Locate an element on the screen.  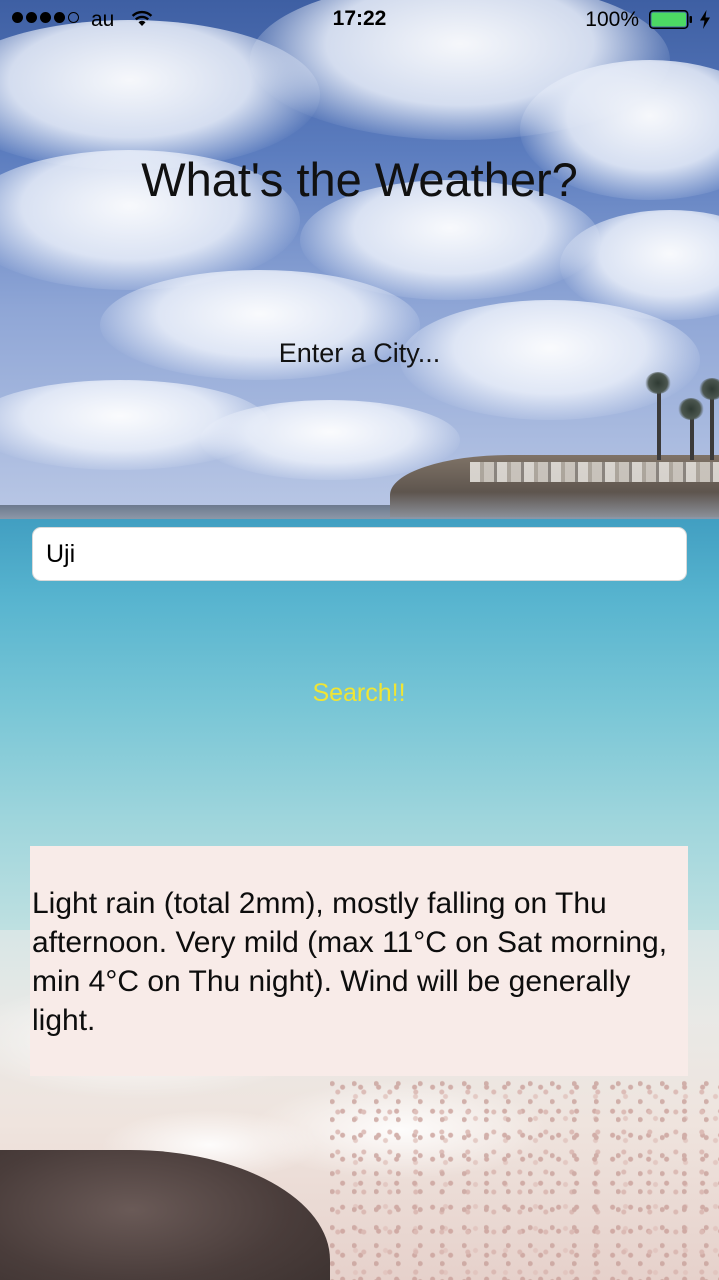
battery-percentage: 100% is located at coordinates (612, 19).